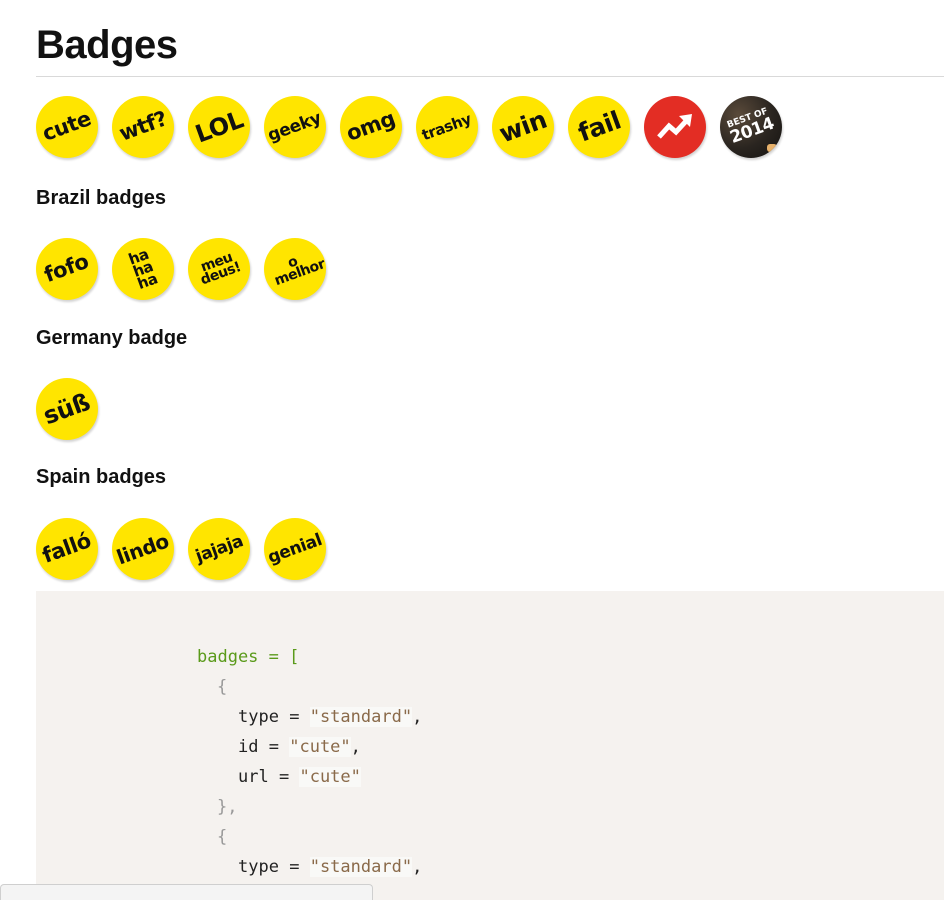 The width and height of the screenshot is (944, 900). I want to click on badge-o-melhor-icon: o melhor, so click(295, 269).